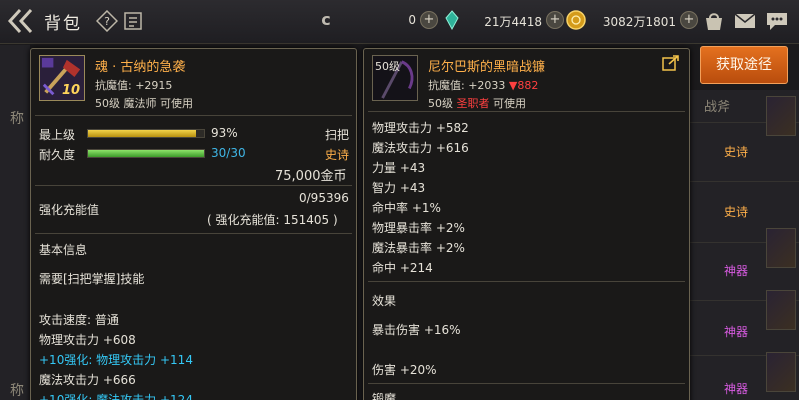 The width and height of the screenshot is (799, 400). What do you see at coordinates (671, 63) in the screenshot?
I see `share-icon` at bounding box center [671, 63].